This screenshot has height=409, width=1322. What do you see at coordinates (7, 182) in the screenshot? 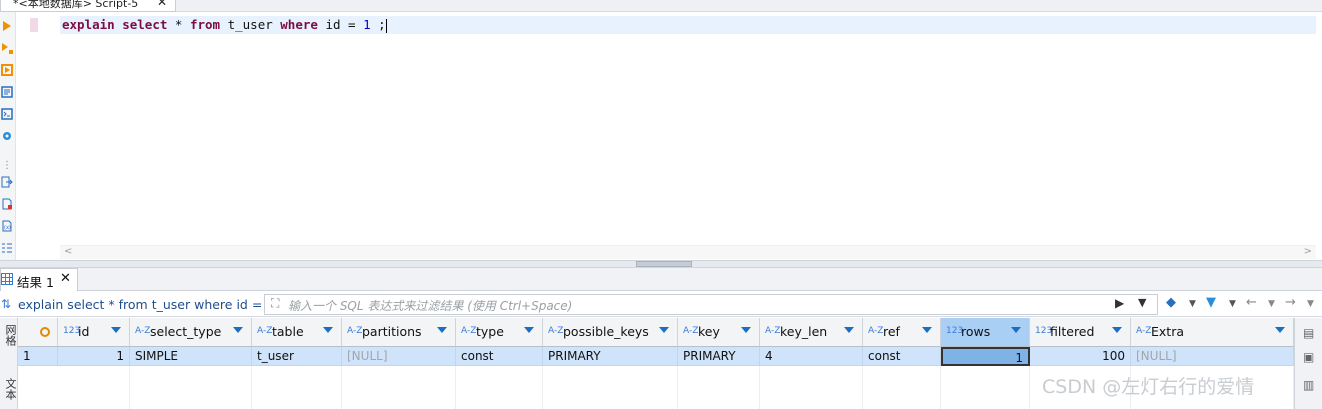
I see `export-icon` at bounding box center [7, 182].